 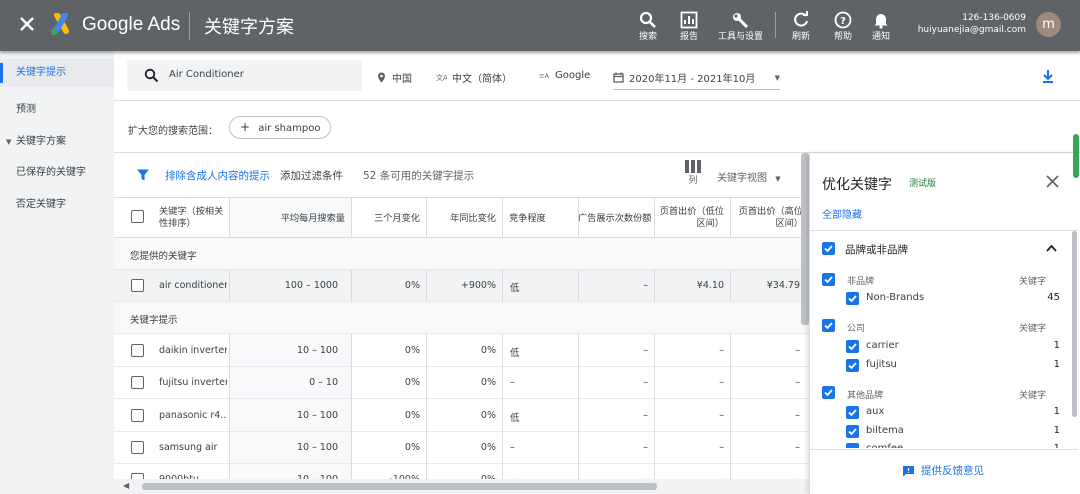 What do you see at coordinates (1053, 297) in the screenshot?
I see `item-count: 45` at bounding box center [1053, 297].